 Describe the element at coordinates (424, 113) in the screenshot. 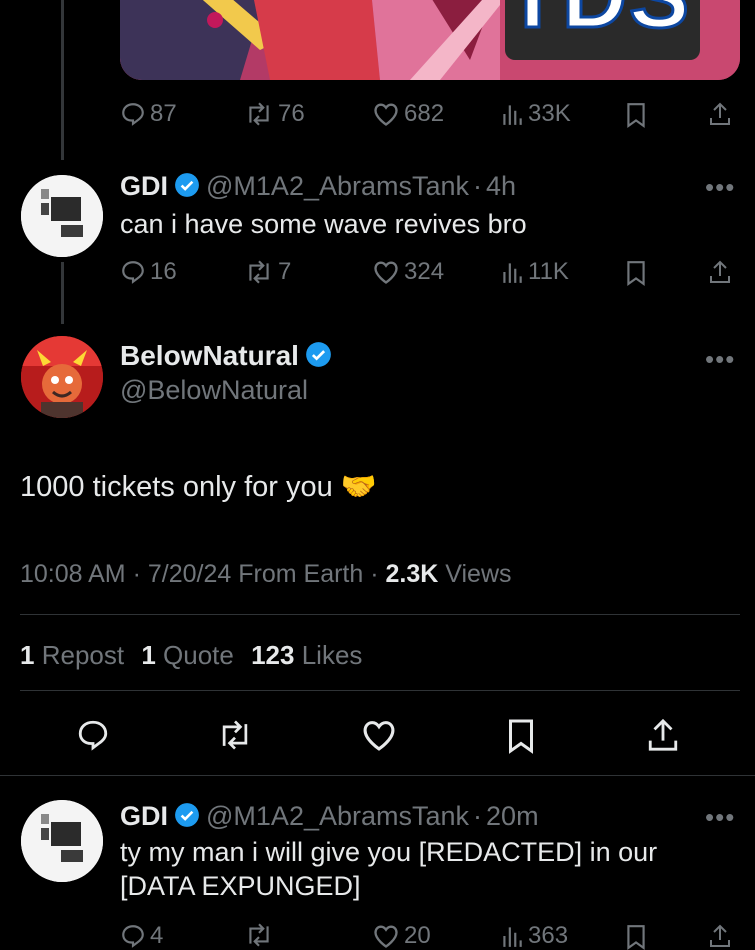

I see `like-count: 682` at that location.